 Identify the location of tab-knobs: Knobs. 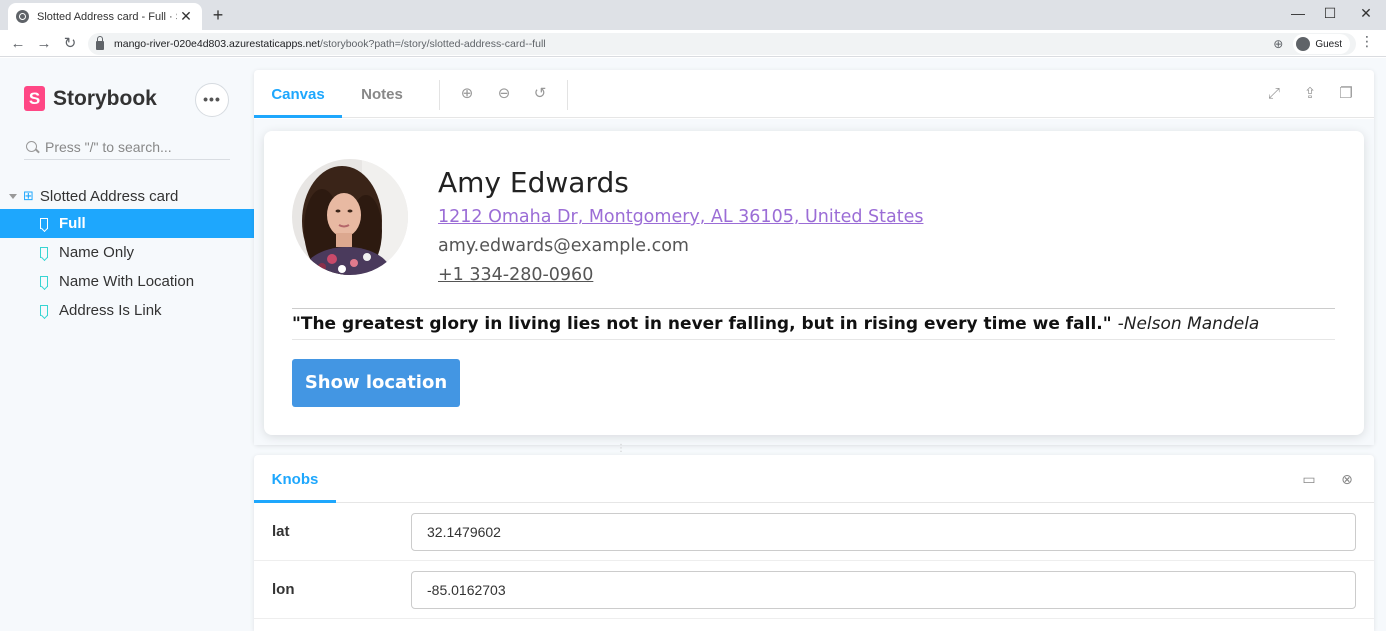
(295, 479).